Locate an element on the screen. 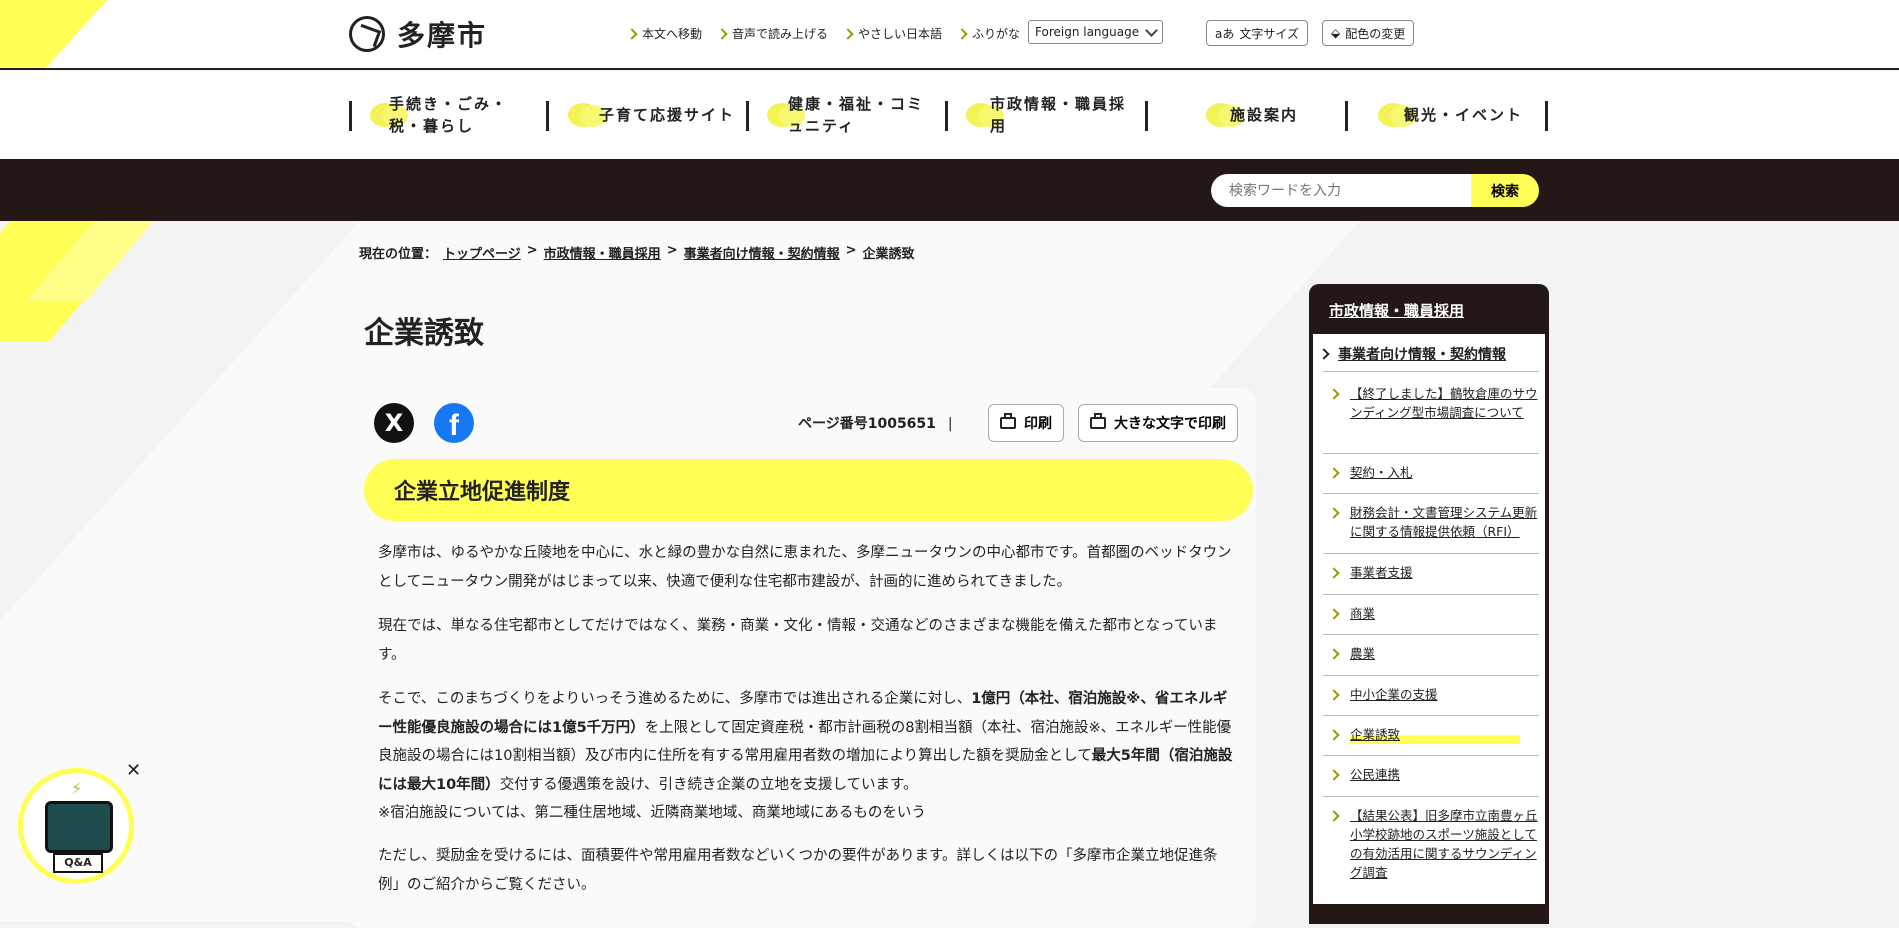 The height and width of the screenshot is (928, 1899). sidebar-item-label: 契約・入札 is located at coordinates (1381, 472).